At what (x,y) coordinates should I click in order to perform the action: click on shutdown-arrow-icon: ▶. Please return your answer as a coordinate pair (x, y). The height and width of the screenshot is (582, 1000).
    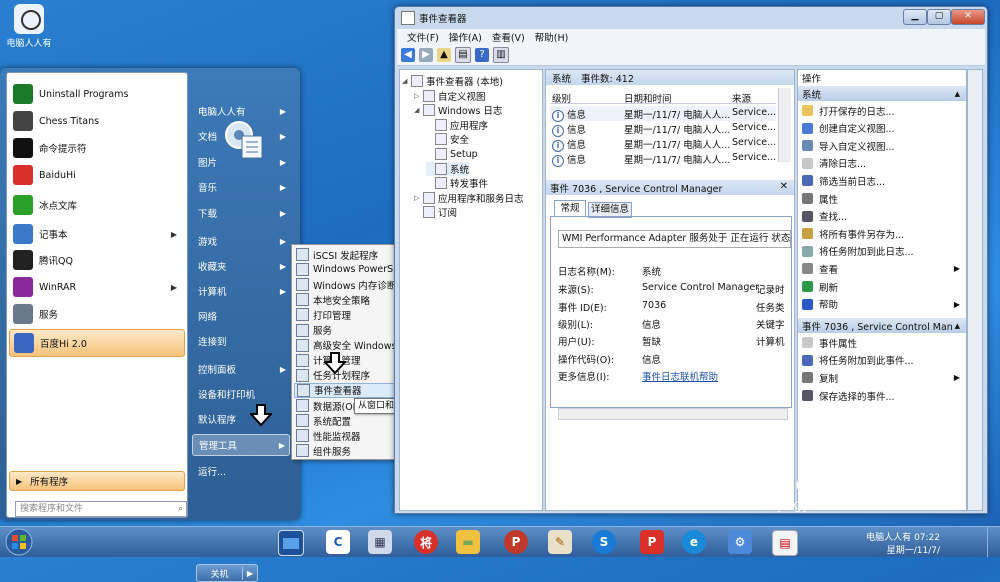
    Looking at the image, I should click on (250, 573).